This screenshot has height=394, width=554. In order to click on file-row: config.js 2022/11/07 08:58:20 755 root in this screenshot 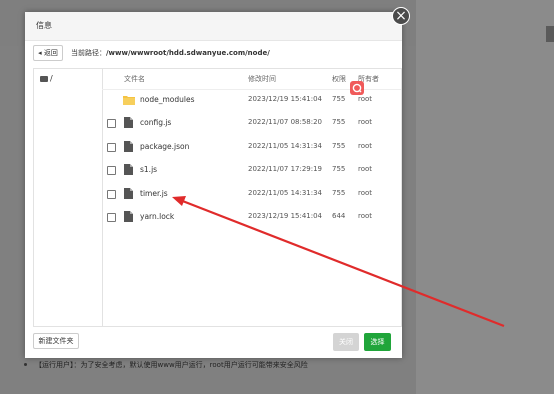, I will do `click(251, 123)`.